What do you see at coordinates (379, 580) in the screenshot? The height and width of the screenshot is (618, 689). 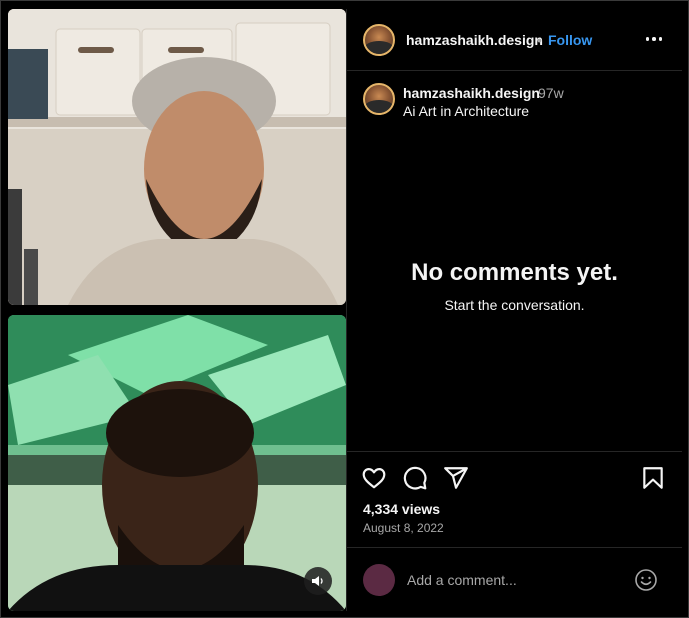 I see `current-user-avatar` at bounding box center [379, 580].